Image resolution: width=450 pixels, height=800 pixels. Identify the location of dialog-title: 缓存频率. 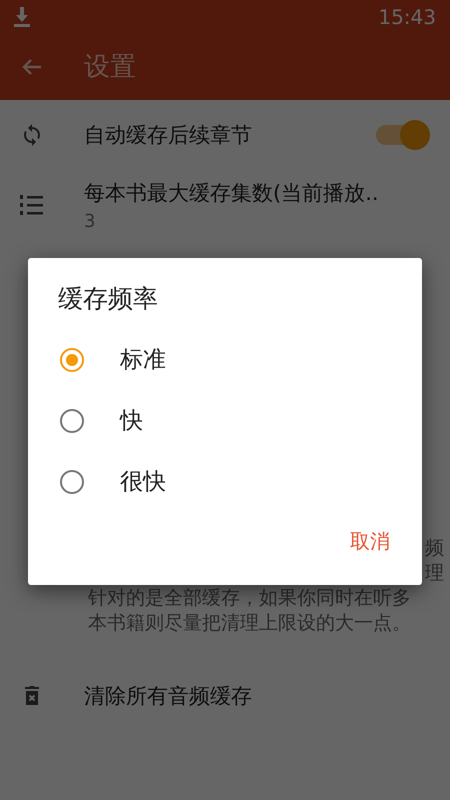
(108, 299).